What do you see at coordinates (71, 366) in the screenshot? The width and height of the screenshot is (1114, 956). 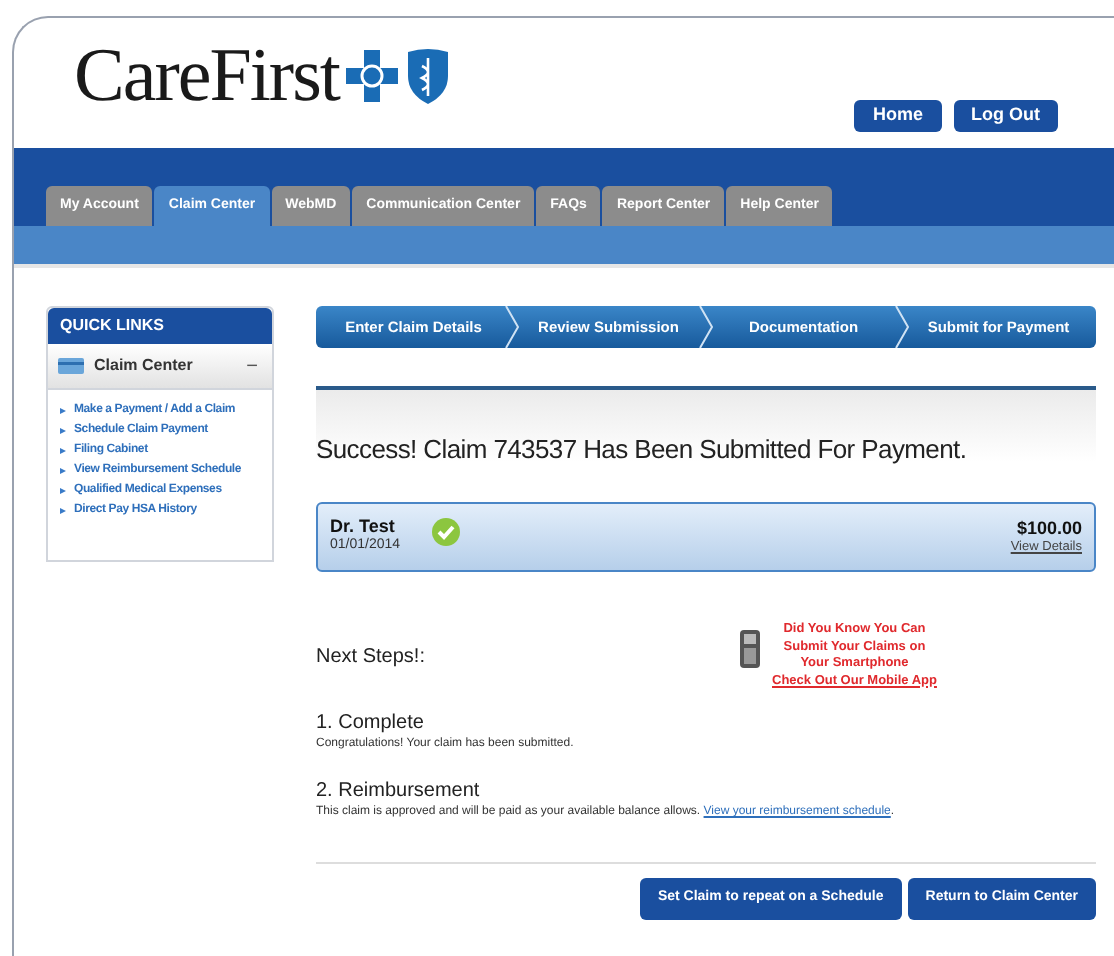 I see `card-icon` at bounding box center [71, 366].